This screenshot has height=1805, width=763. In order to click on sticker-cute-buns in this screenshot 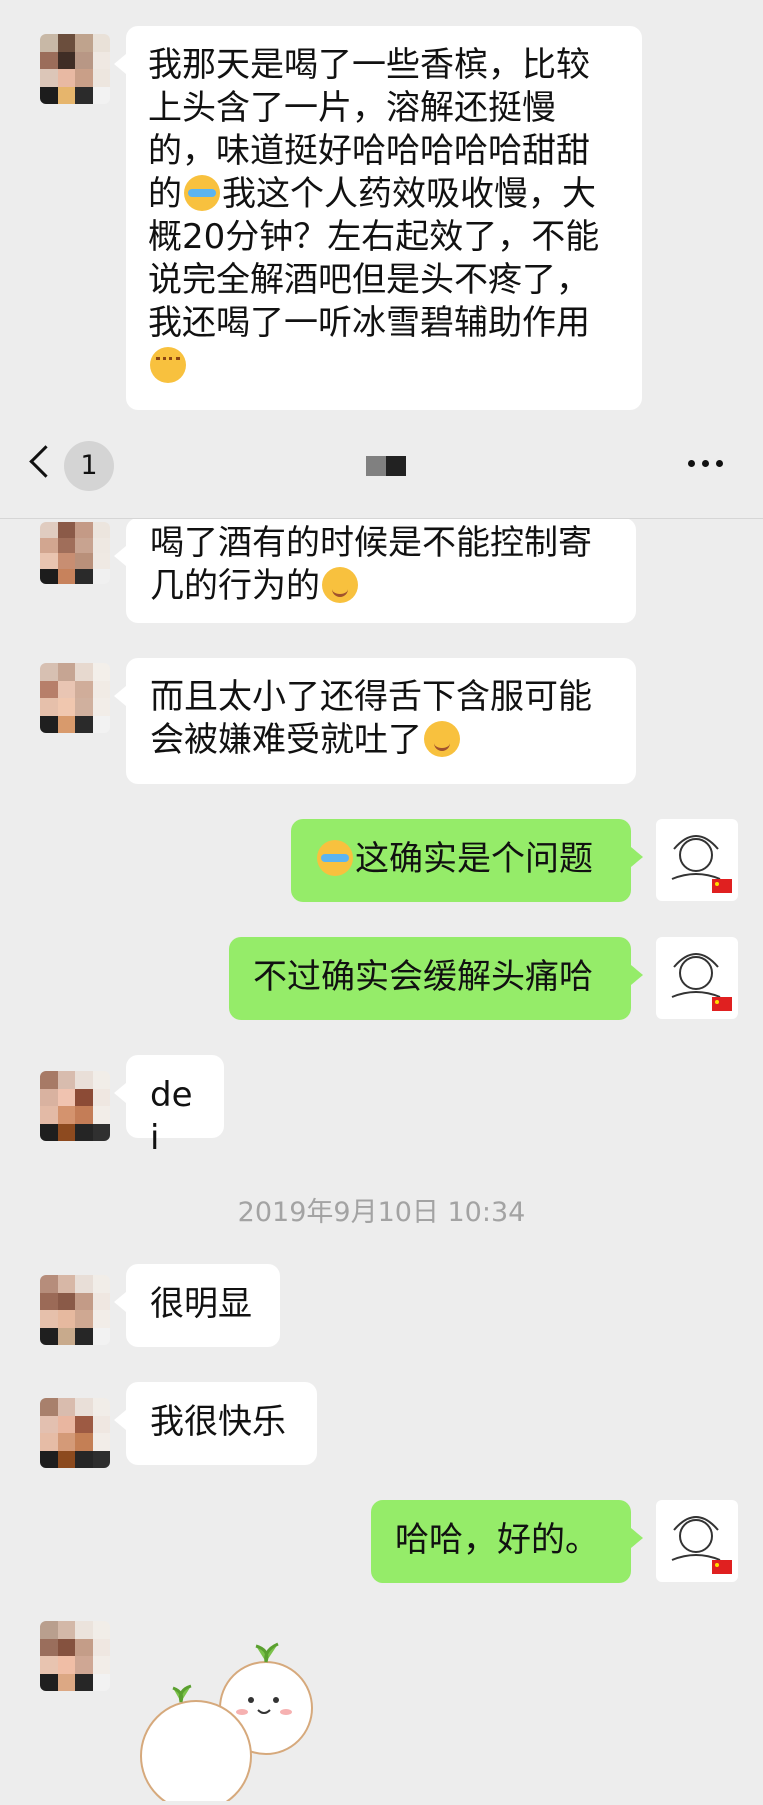, I will do `click(226, 1723)`.